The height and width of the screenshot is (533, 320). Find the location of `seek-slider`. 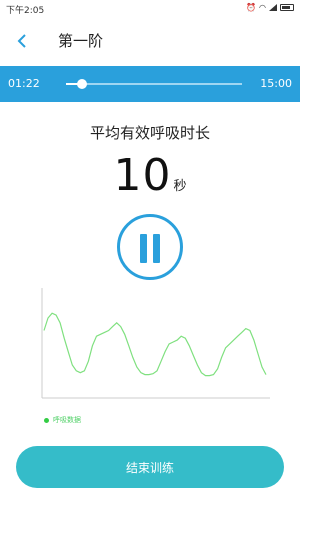

seek-slider is located at coordinates (154, 84).